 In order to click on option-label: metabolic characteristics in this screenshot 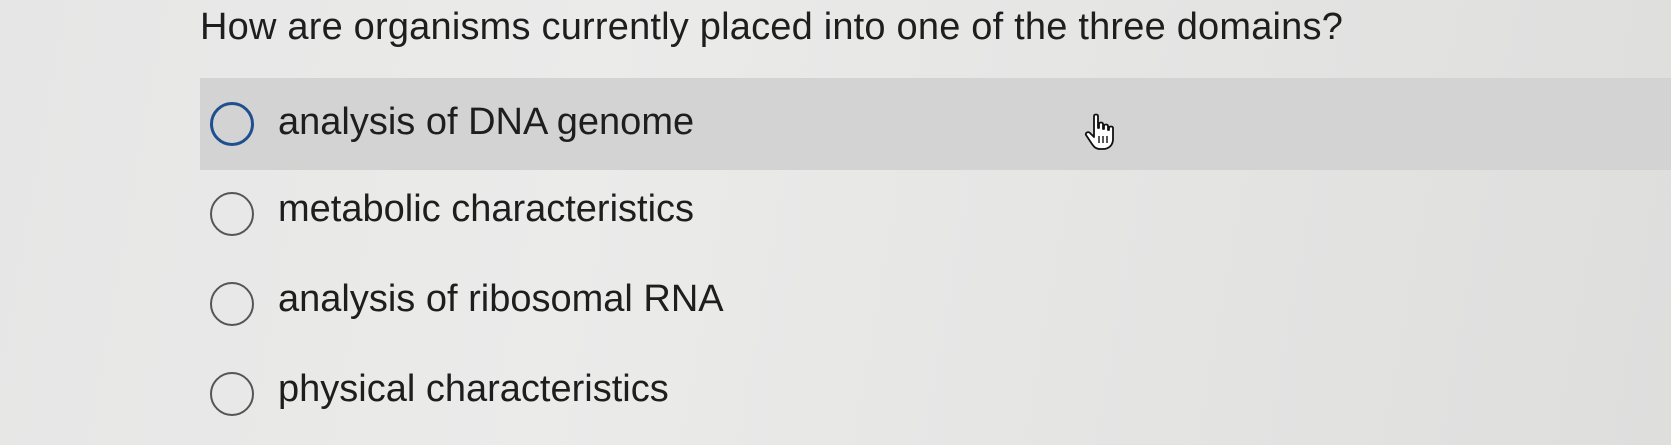, I will do `click(486, 209)`.